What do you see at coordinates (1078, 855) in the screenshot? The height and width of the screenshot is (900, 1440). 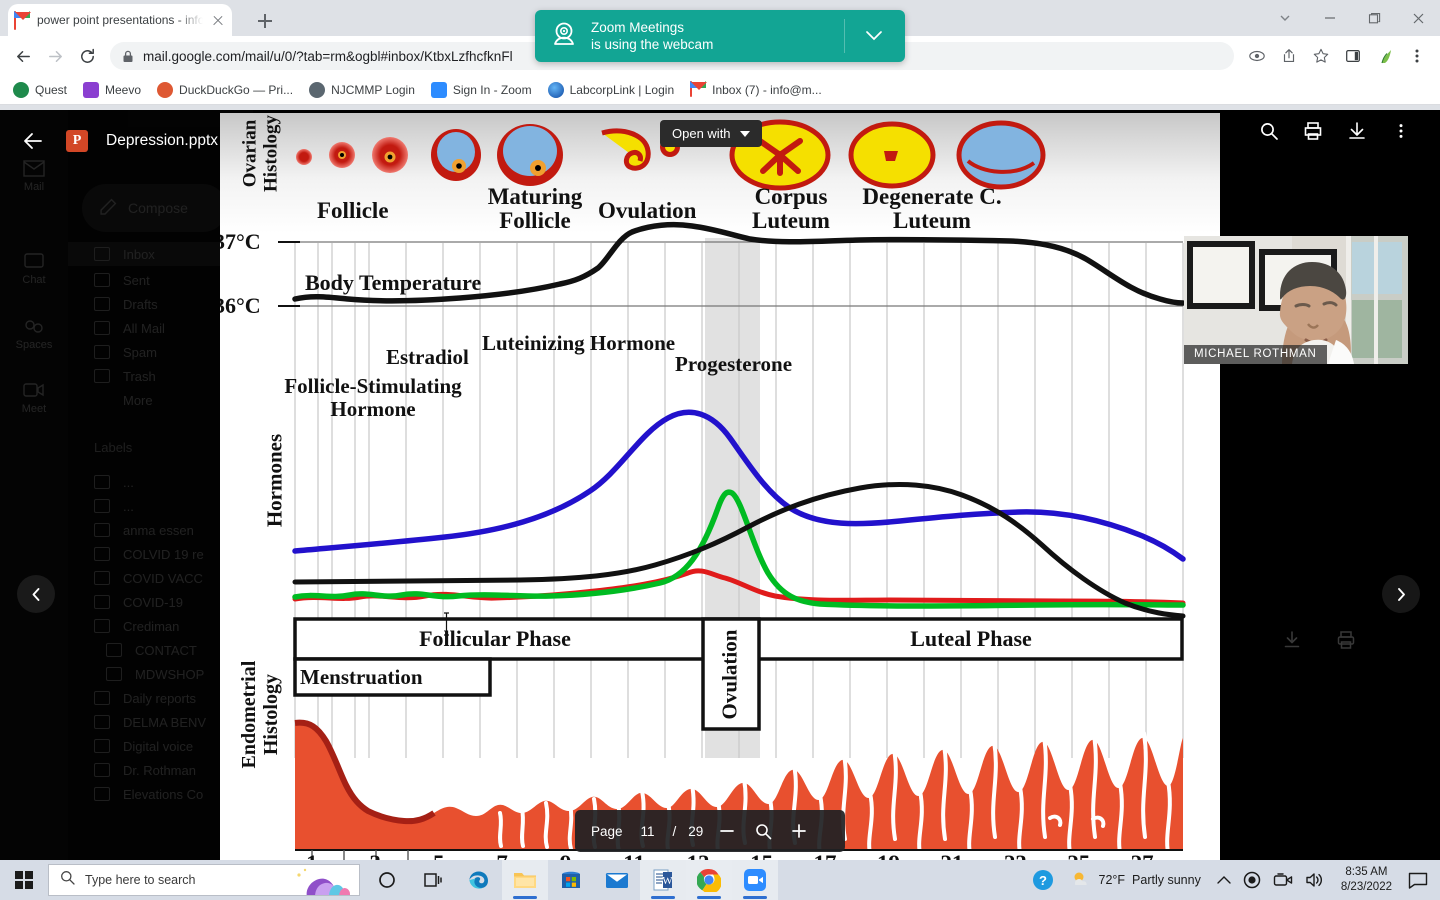 I see `x-tick-label: 25` at bounding box center [1078, 855].